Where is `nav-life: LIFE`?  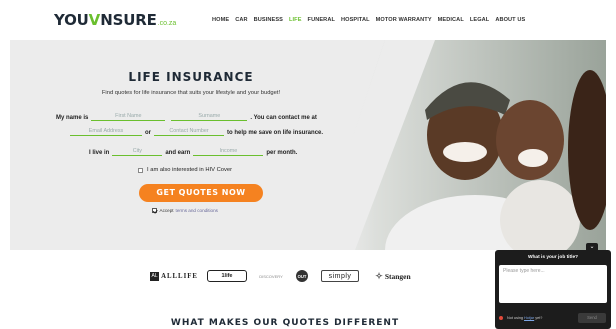
nav-life: LIFE is located at coordinates (295, 20).